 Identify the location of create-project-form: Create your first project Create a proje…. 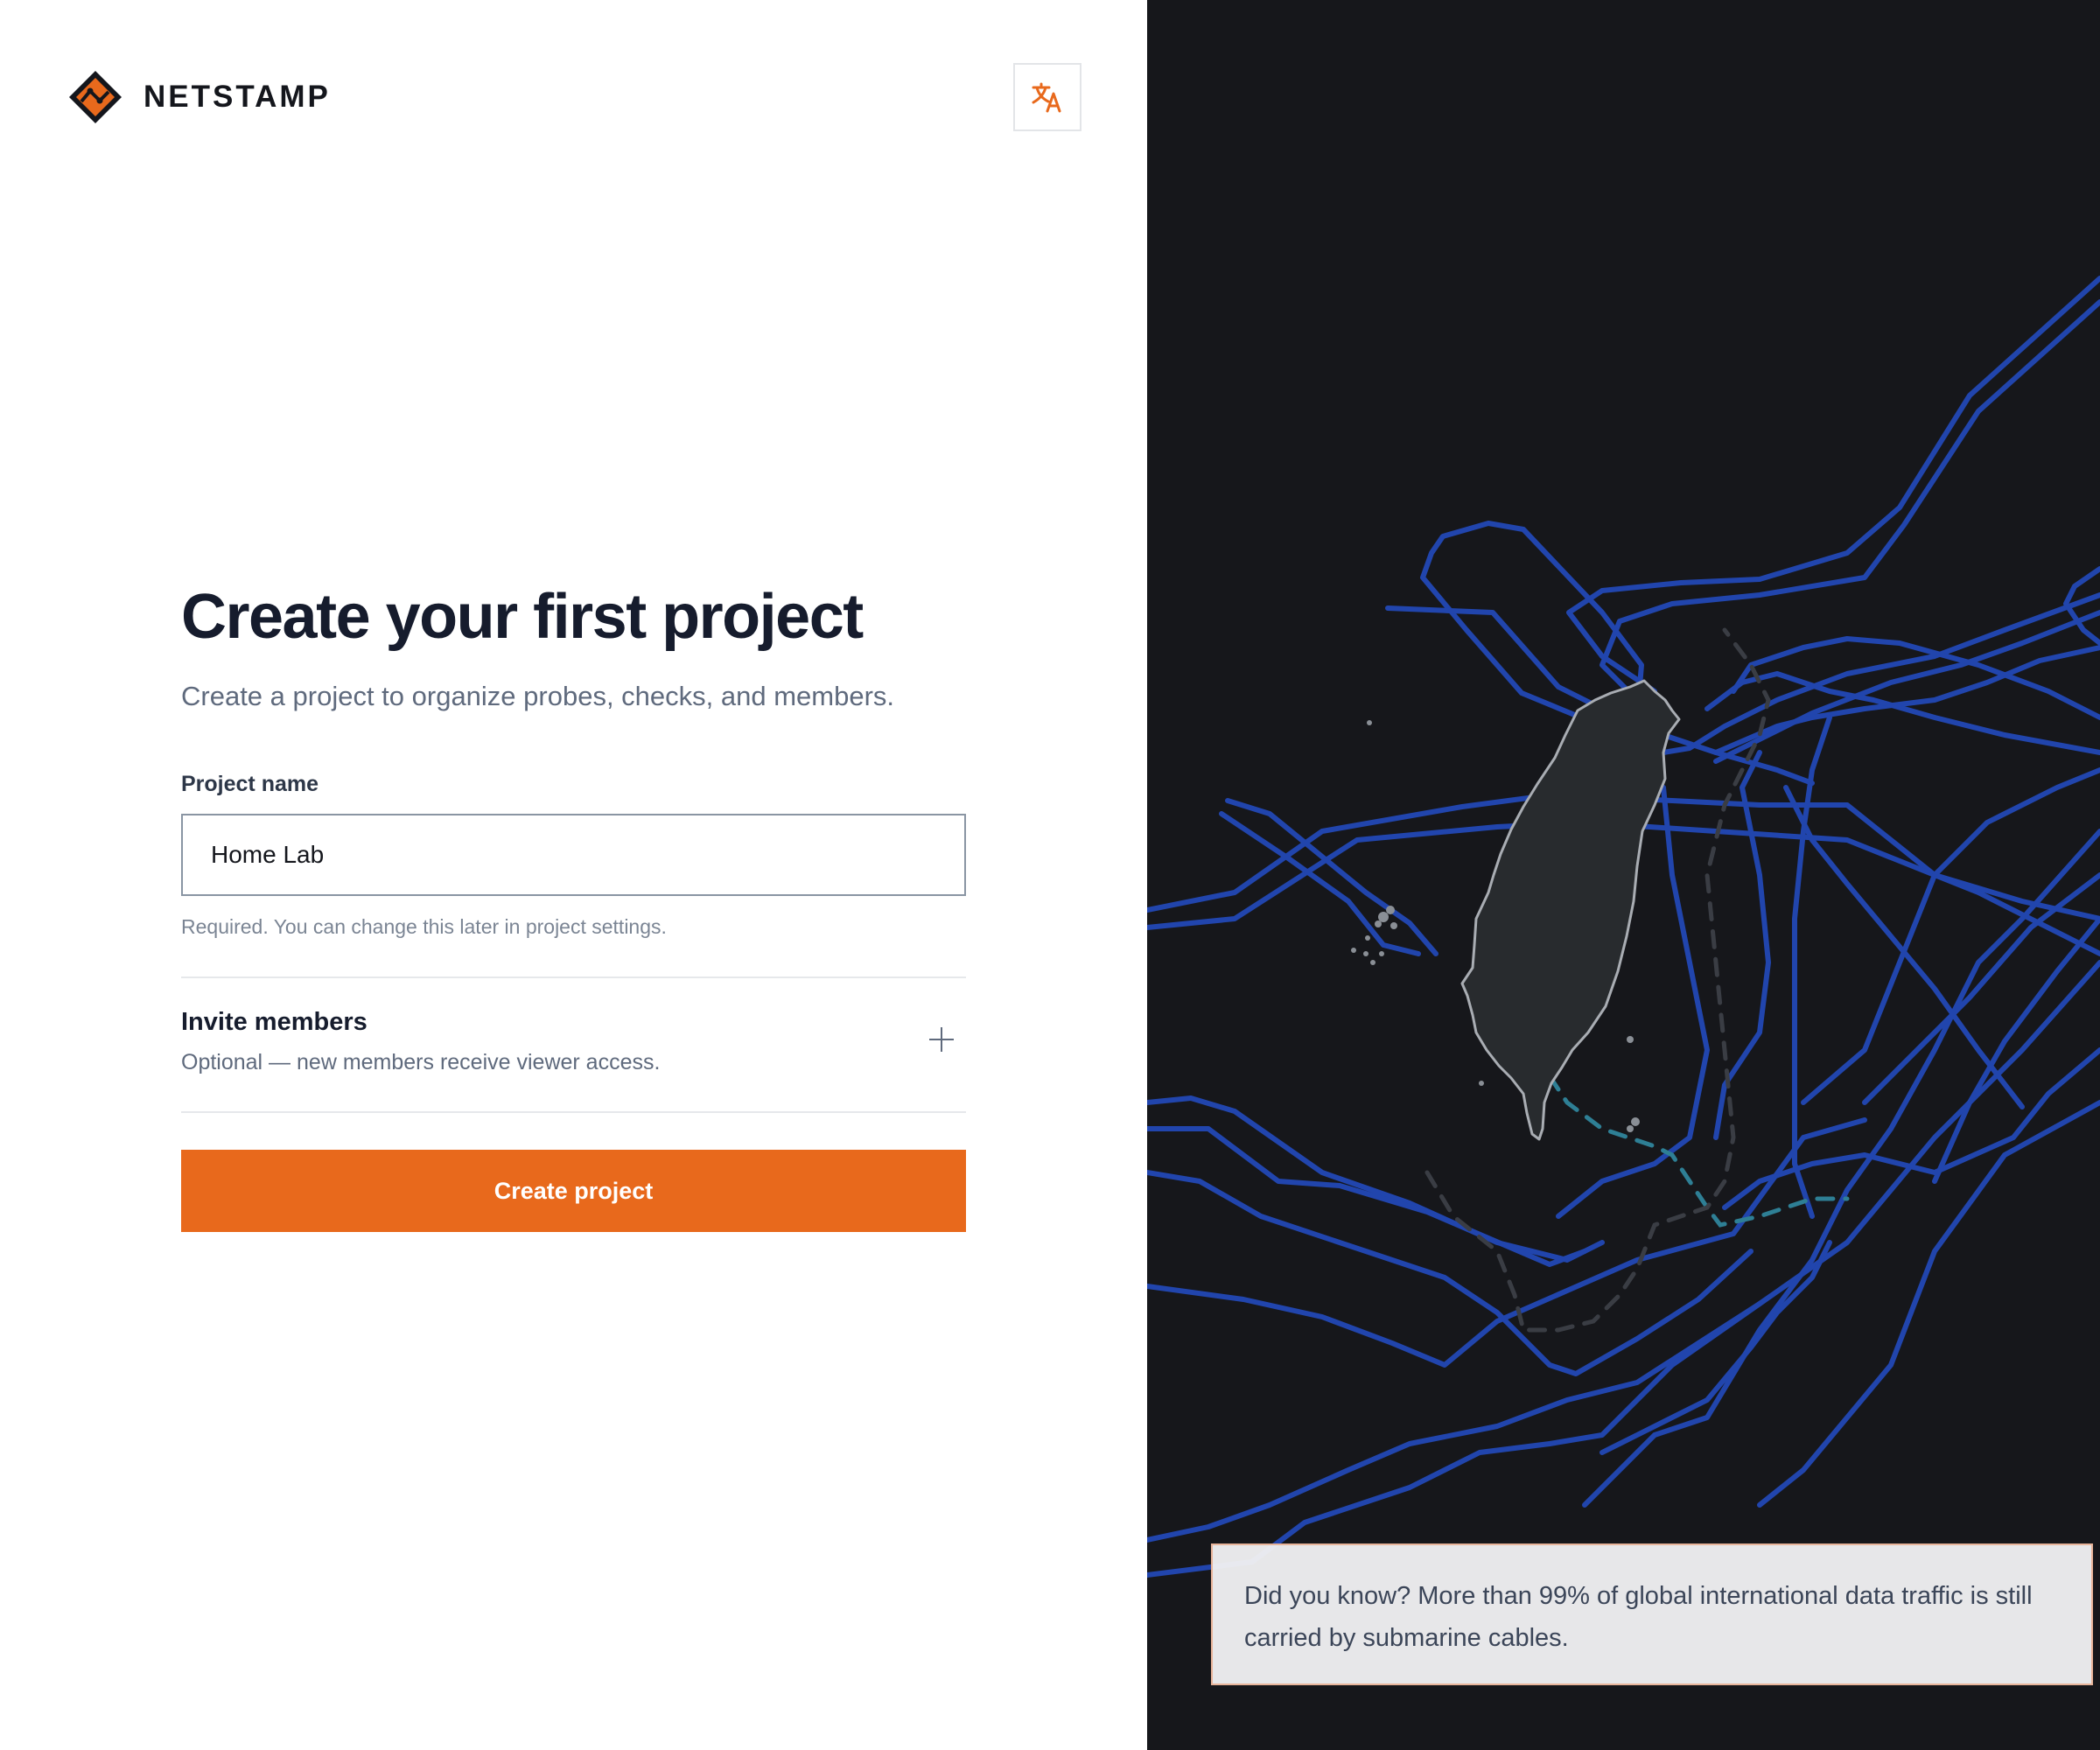
(573, 905).